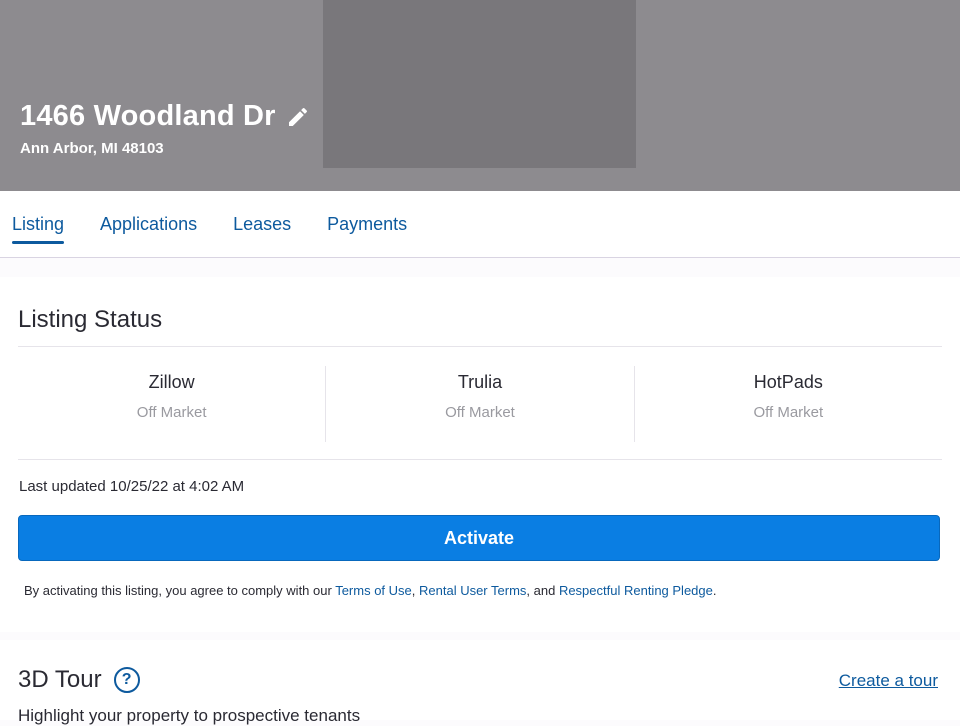 Image resolution: width=960 pixels, height=726 pixels. I want to click on terms-of-use-link: Terms of Use, so click(373, 590).